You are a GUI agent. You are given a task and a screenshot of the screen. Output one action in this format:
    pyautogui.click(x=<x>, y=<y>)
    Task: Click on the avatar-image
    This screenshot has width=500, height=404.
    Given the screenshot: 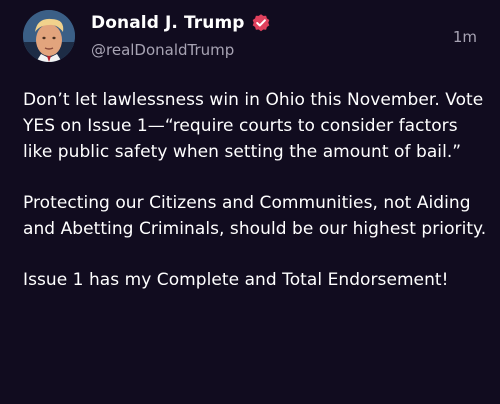 What is the action you would take?
    pyautogui.click(x=49, y=36)
    